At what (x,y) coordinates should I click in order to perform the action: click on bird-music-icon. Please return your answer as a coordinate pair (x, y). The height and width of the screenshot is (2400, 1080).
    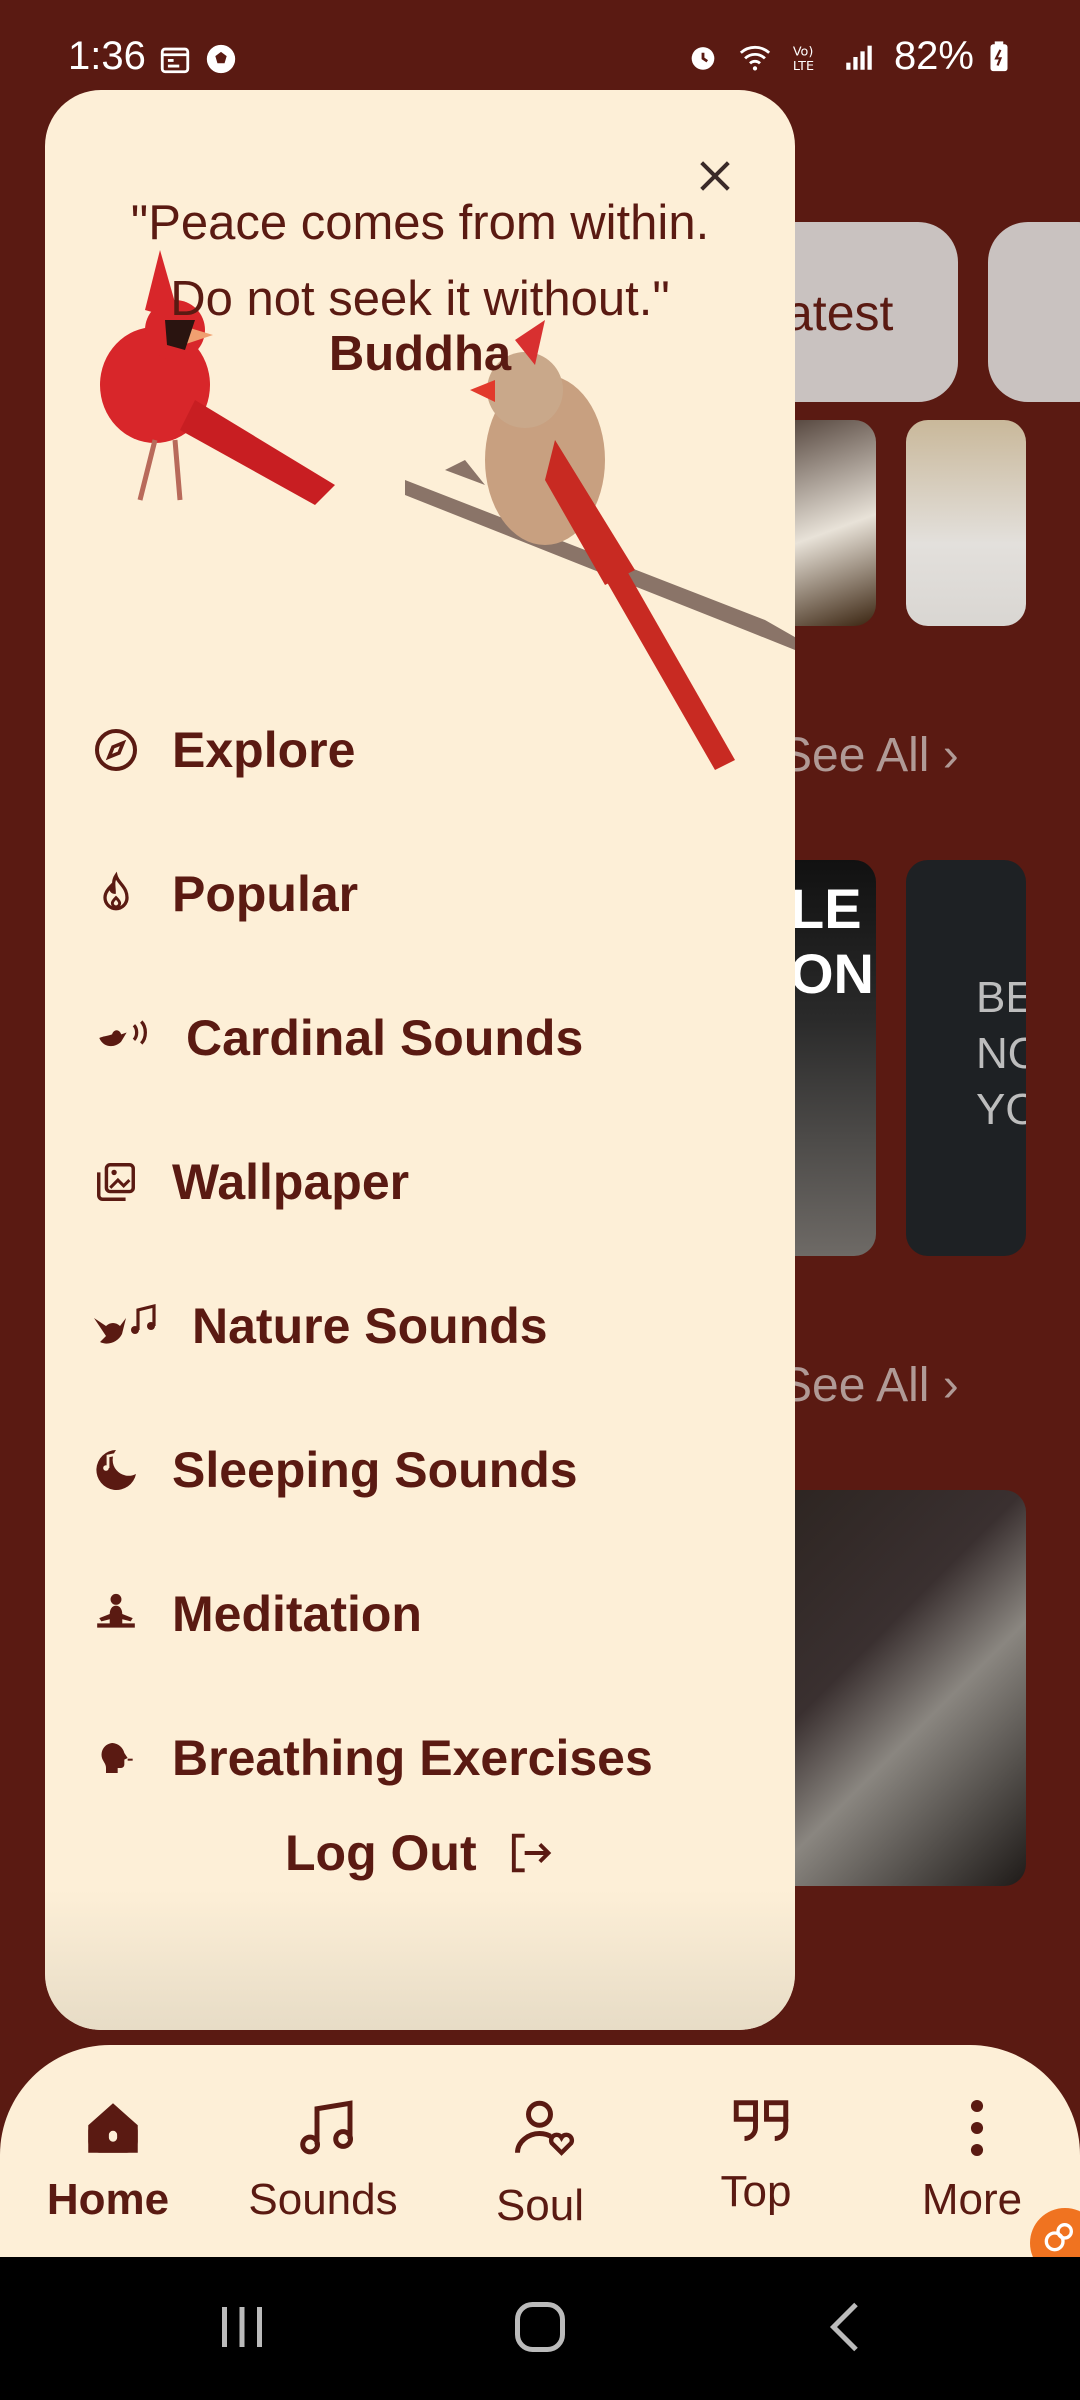
    Looking at the image, I should click on (125, 1323).